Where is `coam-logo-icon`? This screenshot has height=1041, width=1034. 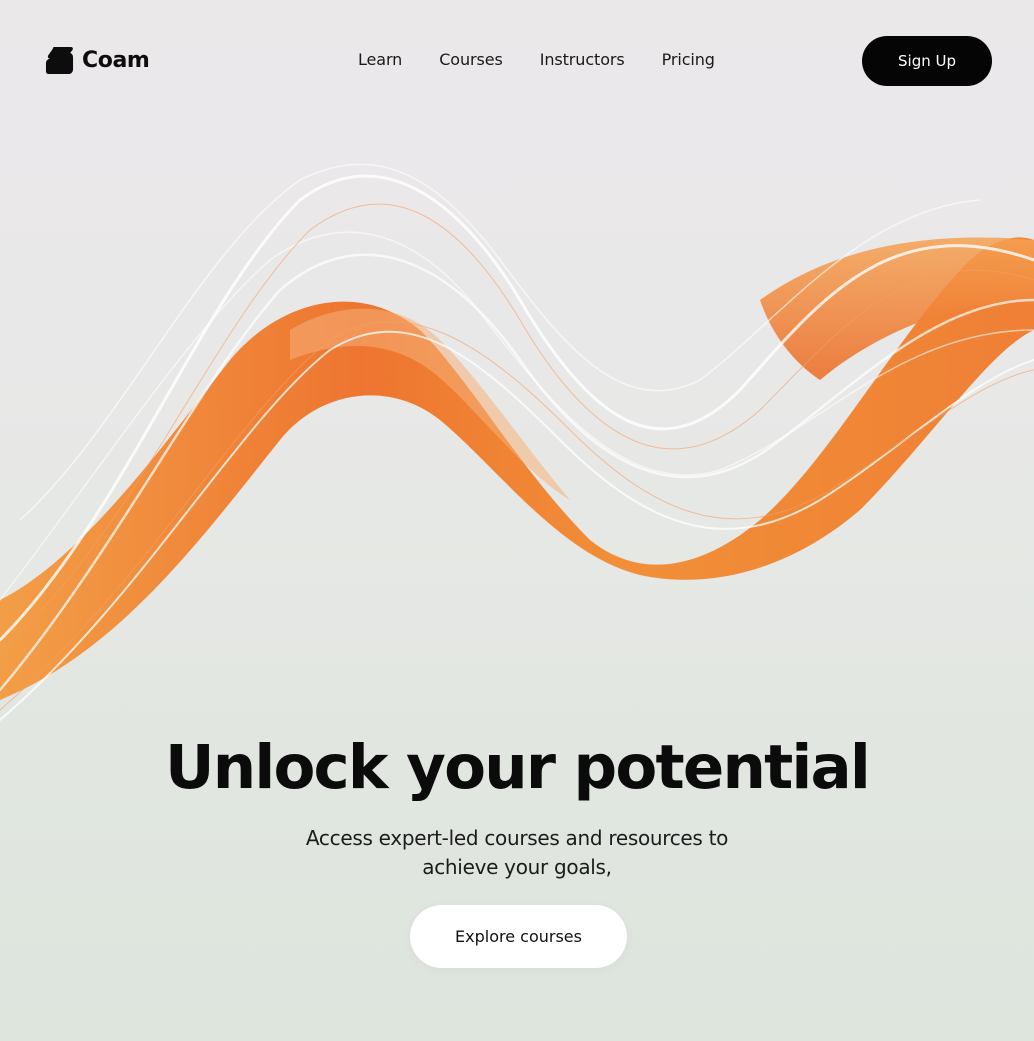 coam-logo-icon is located at coordinates (59, 60).